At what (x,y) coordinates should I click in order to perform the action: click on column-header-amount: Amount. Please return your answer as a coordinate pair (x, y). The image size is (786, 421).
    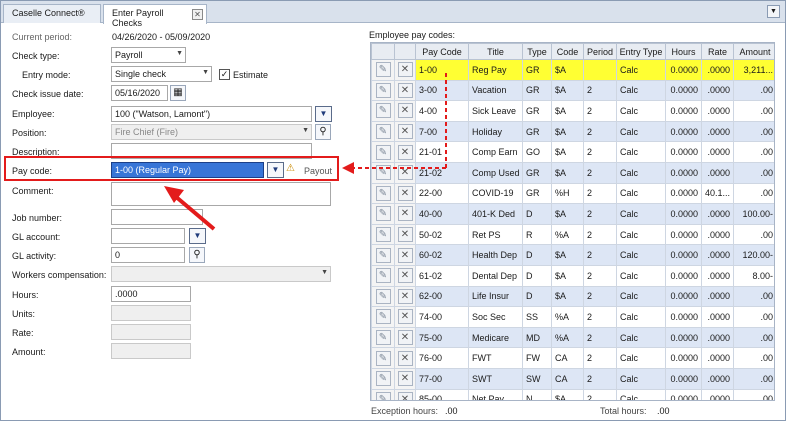
    Looking at the image, I should click on (753, 51).